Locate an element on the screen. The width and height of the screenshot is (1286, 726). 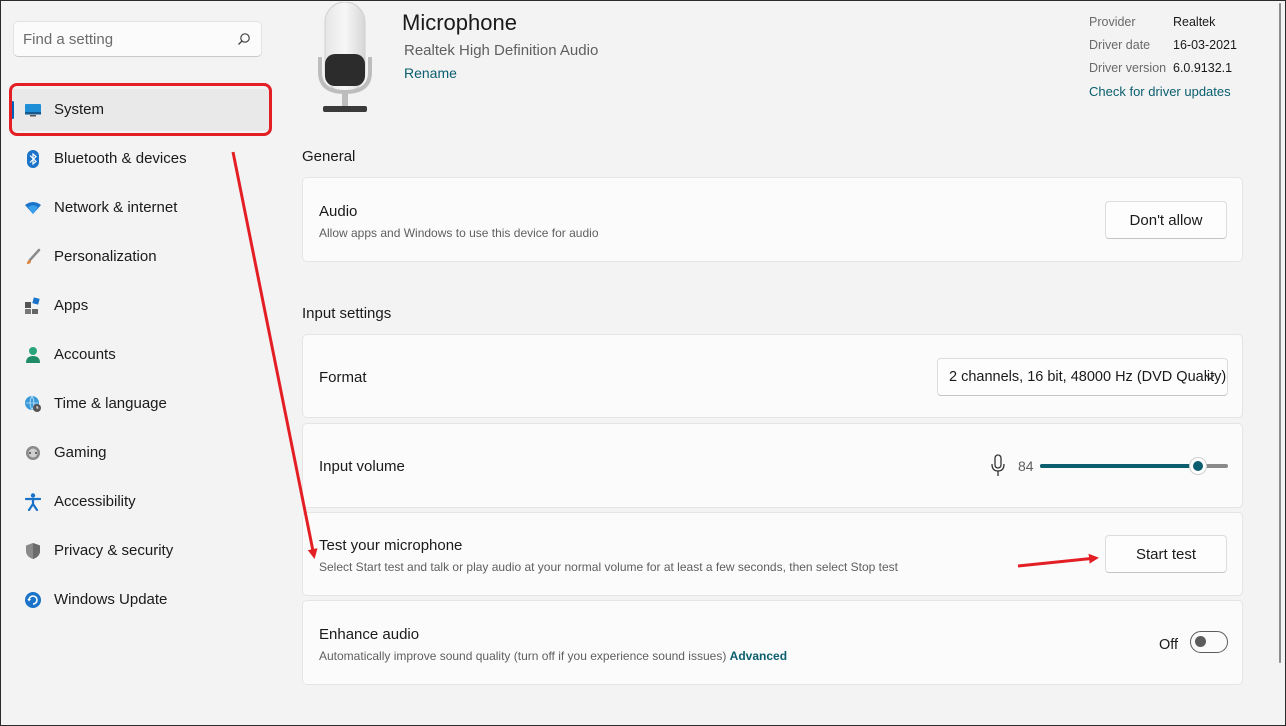
sidebar-item-time-language: Time & language is located at coordinates (141, 404).